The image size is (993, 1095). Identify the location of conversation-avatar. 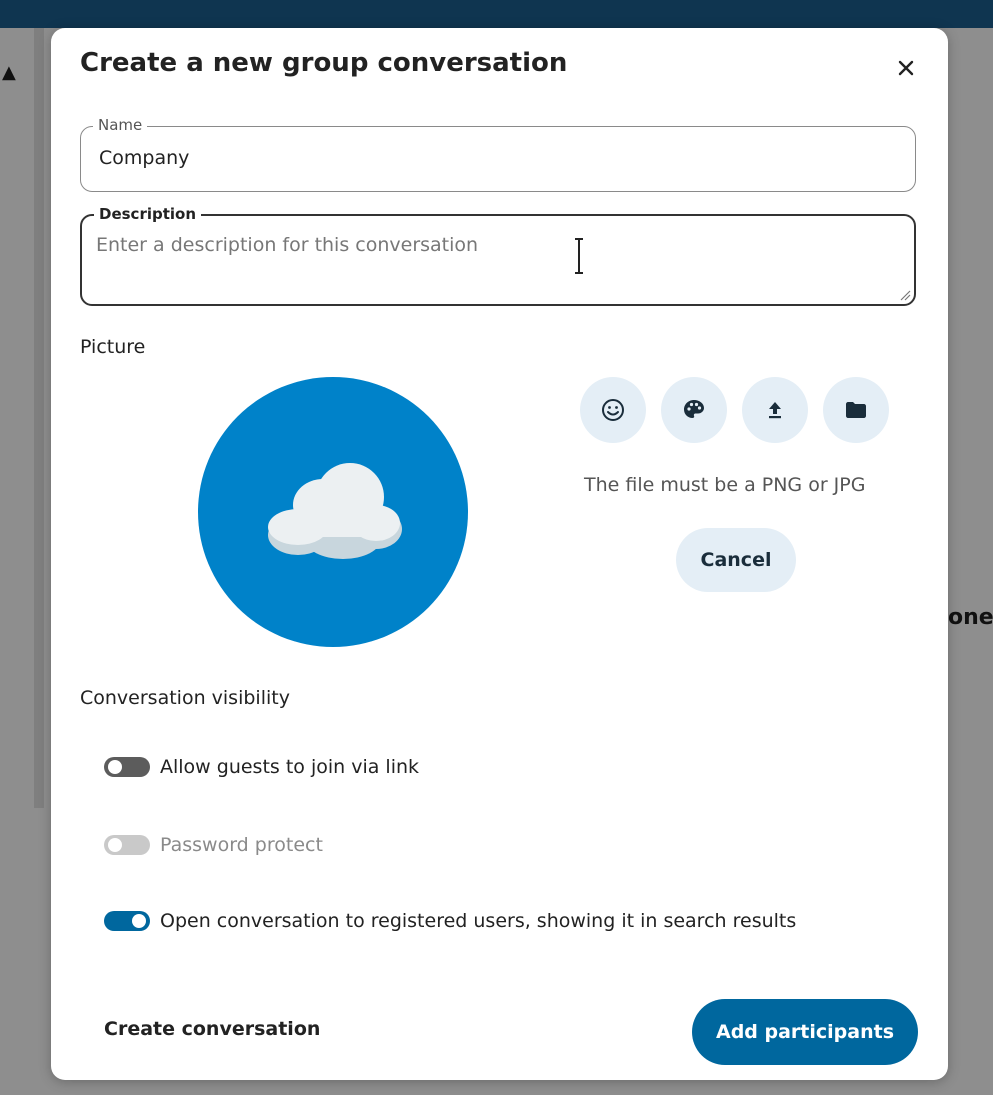
(333, 512).